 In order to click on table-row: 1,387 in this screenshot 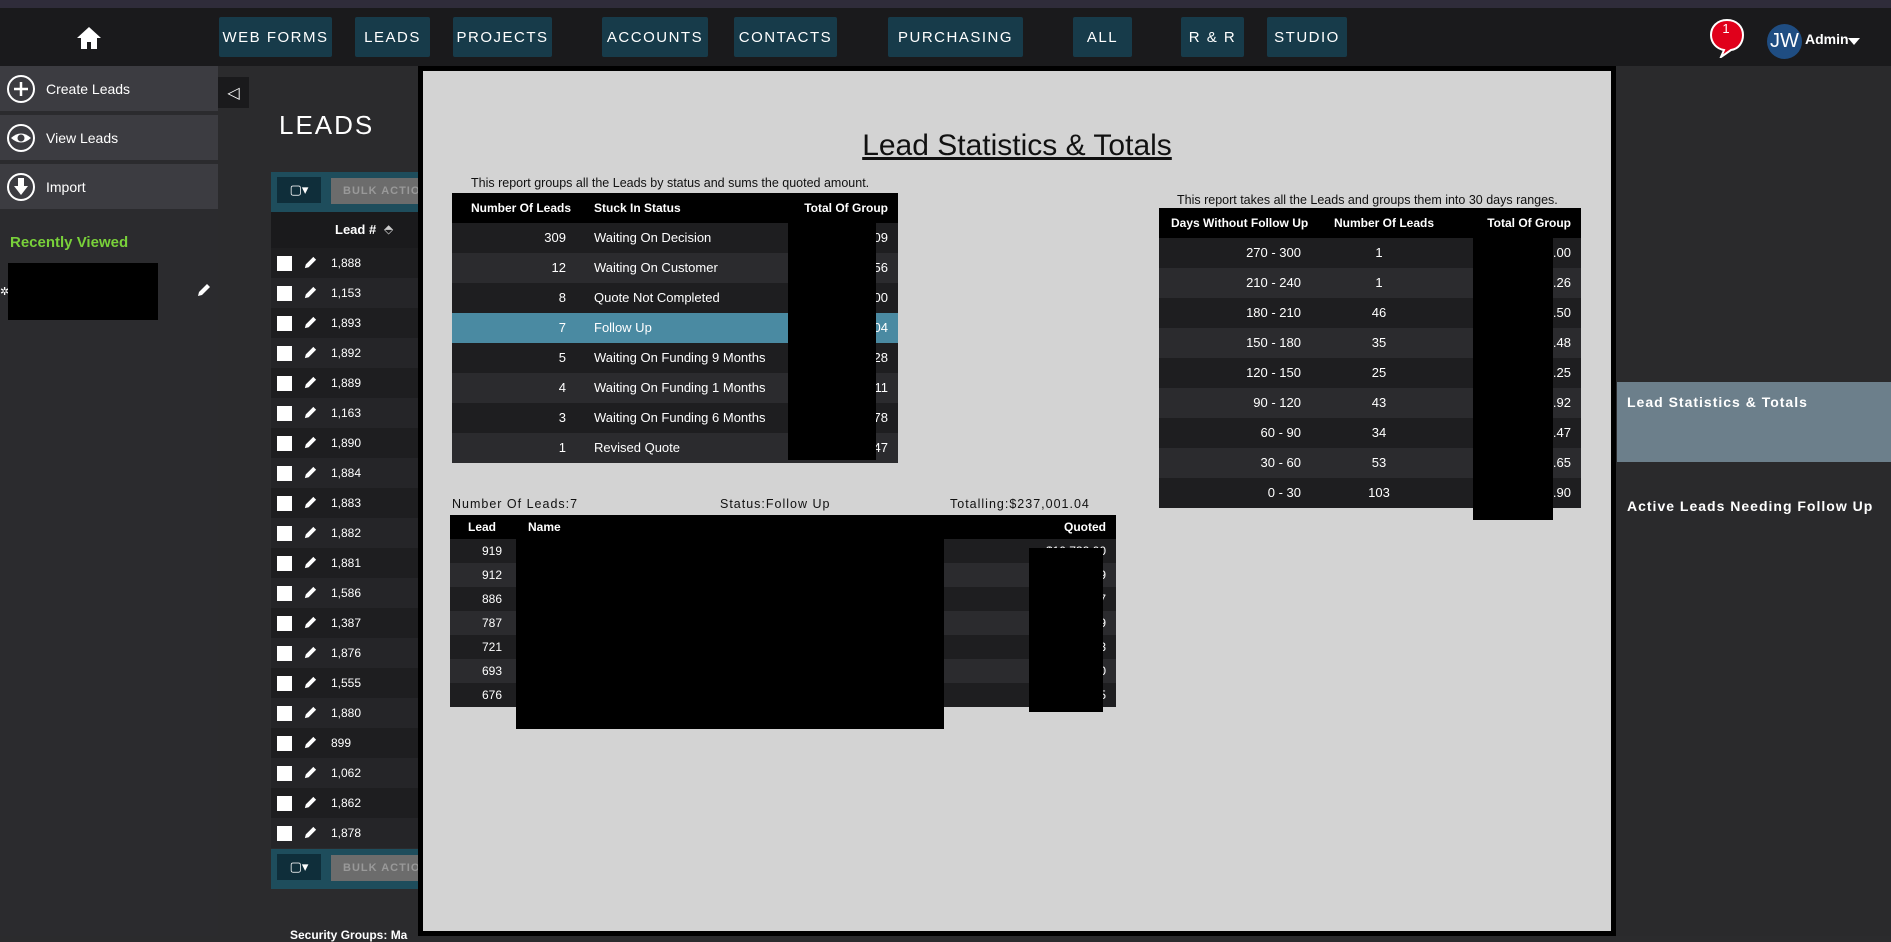, I will do `click(344, 623)`.